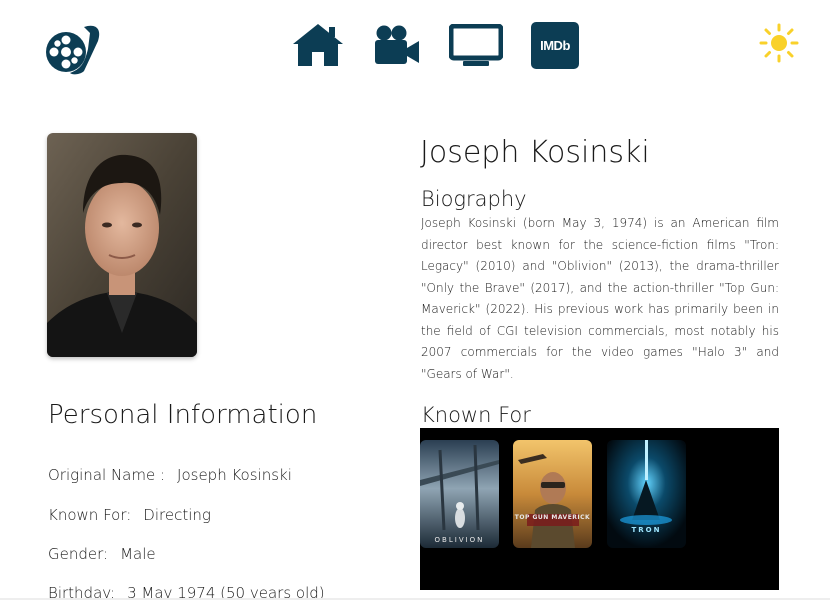  What do you see at coordinates (170, 475) in the screenshot?
I see `info-row-original-name: Original Name : Joseph Kosinski` at bounding box center [170, 475].